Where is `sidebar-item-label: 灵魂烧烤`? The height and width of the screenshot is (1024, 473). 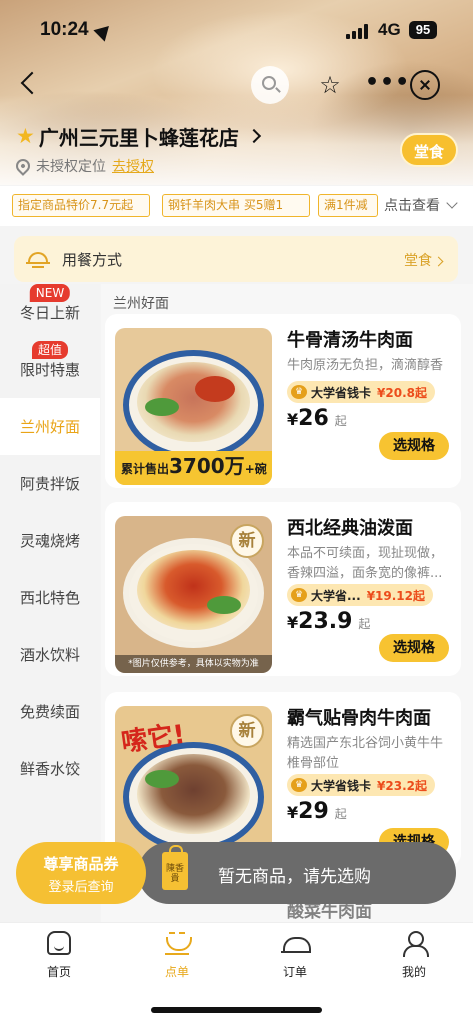 sidebar-item-label: 灵魂烧烤 is located at coordinates (49, 541).